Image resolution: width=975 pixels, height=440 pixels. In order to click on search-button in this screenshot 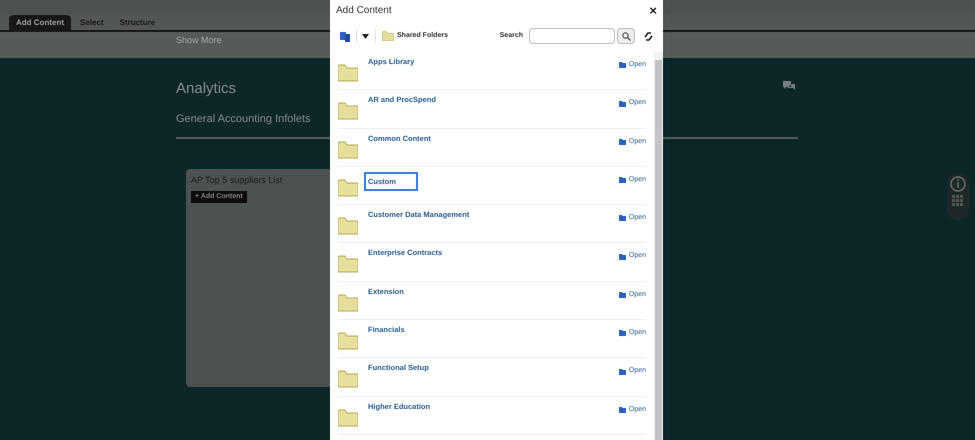, I will do `click(626, 36)`.